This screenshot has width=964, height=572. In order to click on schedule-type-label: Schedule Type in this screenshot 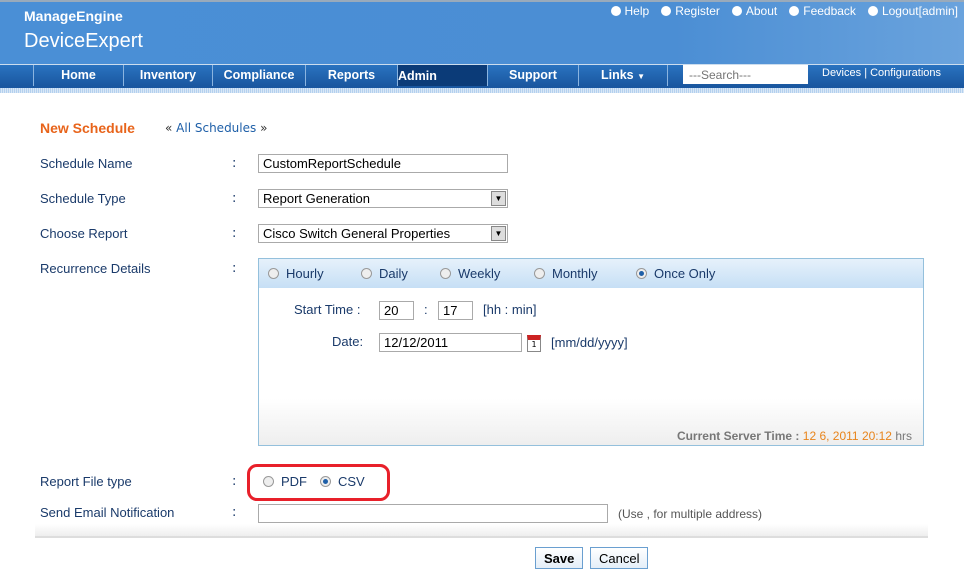, I will do `click(83, 198)`.